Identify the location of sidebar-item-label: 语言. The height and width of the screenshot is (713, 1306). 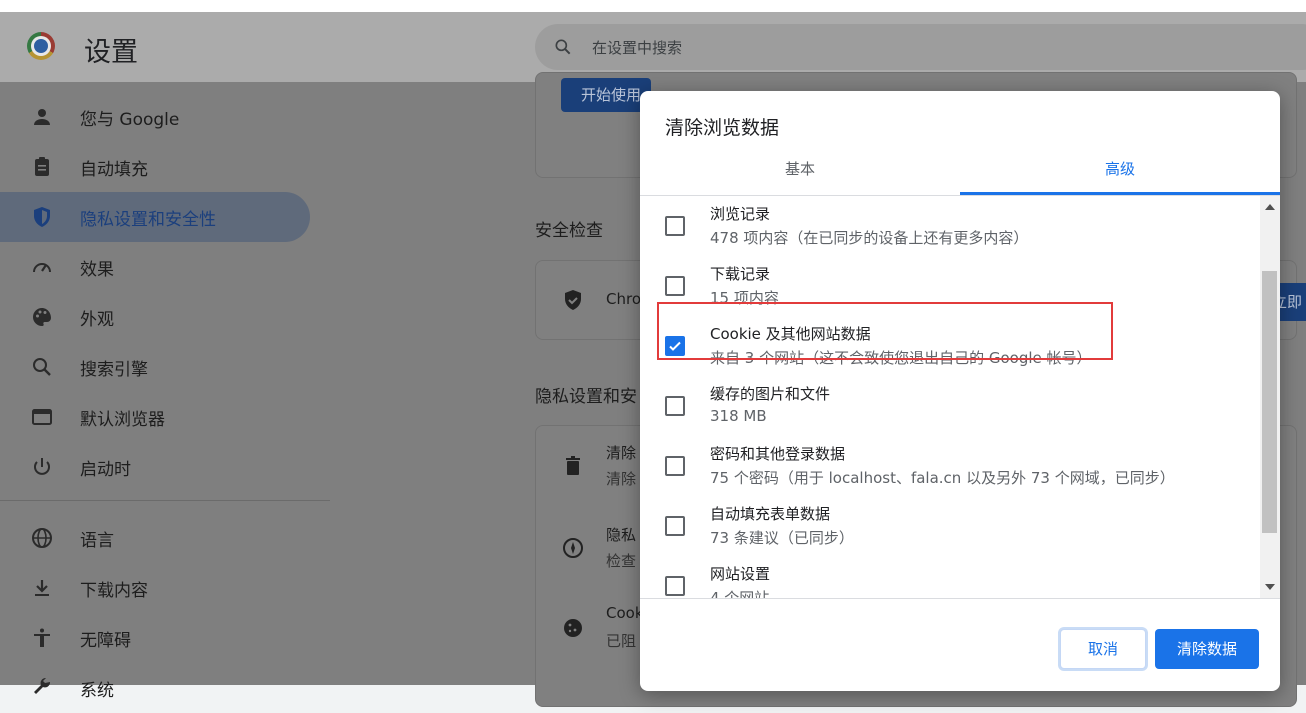
(97, 541).